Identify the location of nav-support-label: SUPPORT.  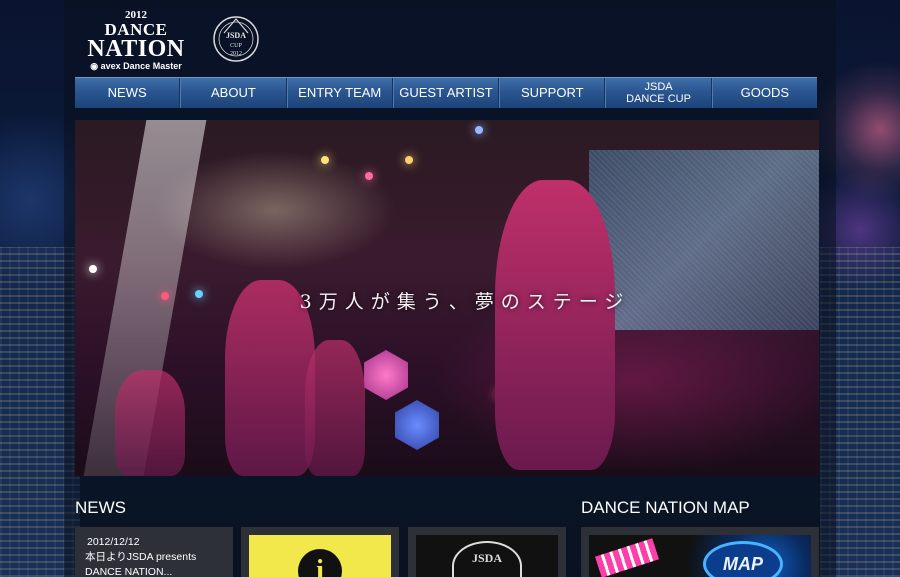
(552, 92).